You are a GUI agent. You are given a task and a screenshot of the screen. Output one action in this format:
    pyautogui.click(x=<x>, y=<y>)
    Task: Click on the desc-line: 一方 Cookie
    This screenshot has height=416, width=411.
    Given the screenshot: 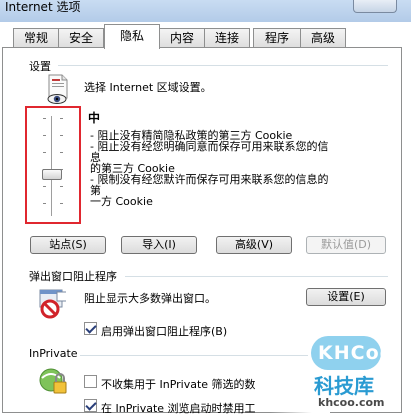 What is the action you would take?
    pyautogui.click(x=121, y=201)
    